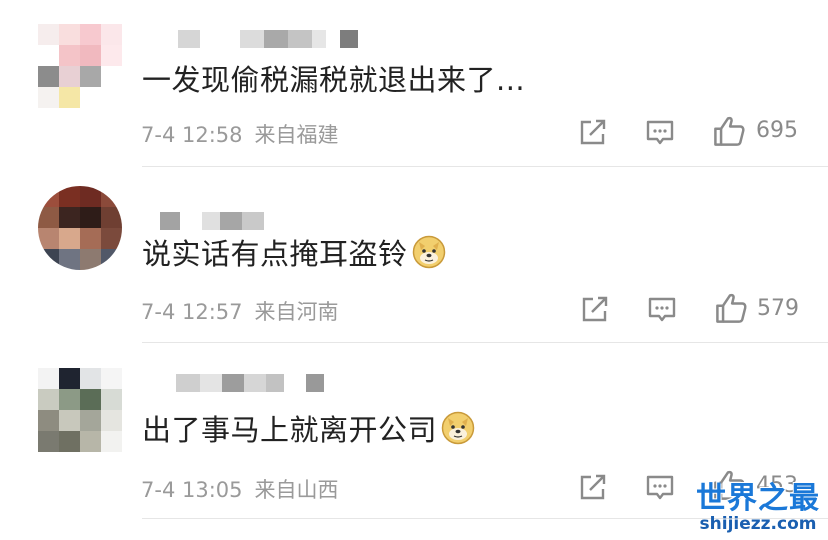 This screenshot has width=828, height=540. I want to click on comment-text-content: 出了事马上就离开公司, so click(290, 430).